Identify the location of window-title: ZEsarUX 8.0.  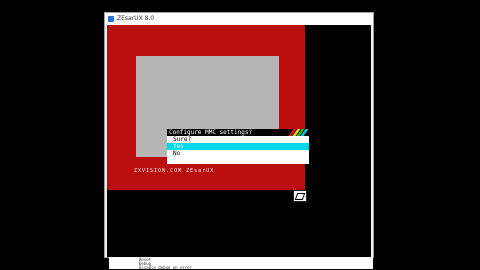
(136, 18).